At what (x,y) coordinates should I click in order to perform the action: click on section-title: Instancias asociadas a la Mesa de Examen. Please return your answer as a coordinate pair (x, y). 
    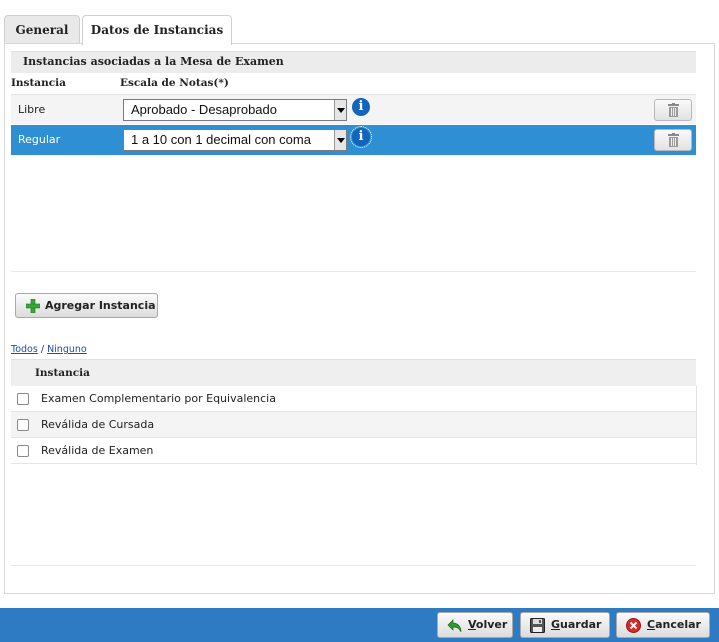
    Looking at the image, I should click on (353, 62).